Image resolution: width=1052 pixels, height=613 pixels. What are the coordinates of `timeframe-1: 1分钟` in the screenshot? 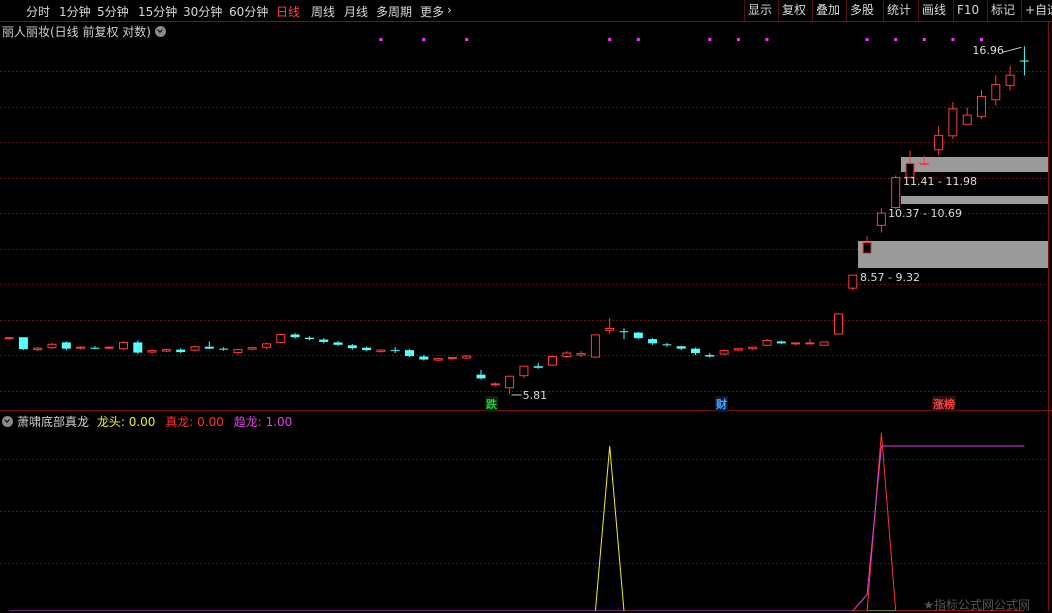 It's located at (75, 11).